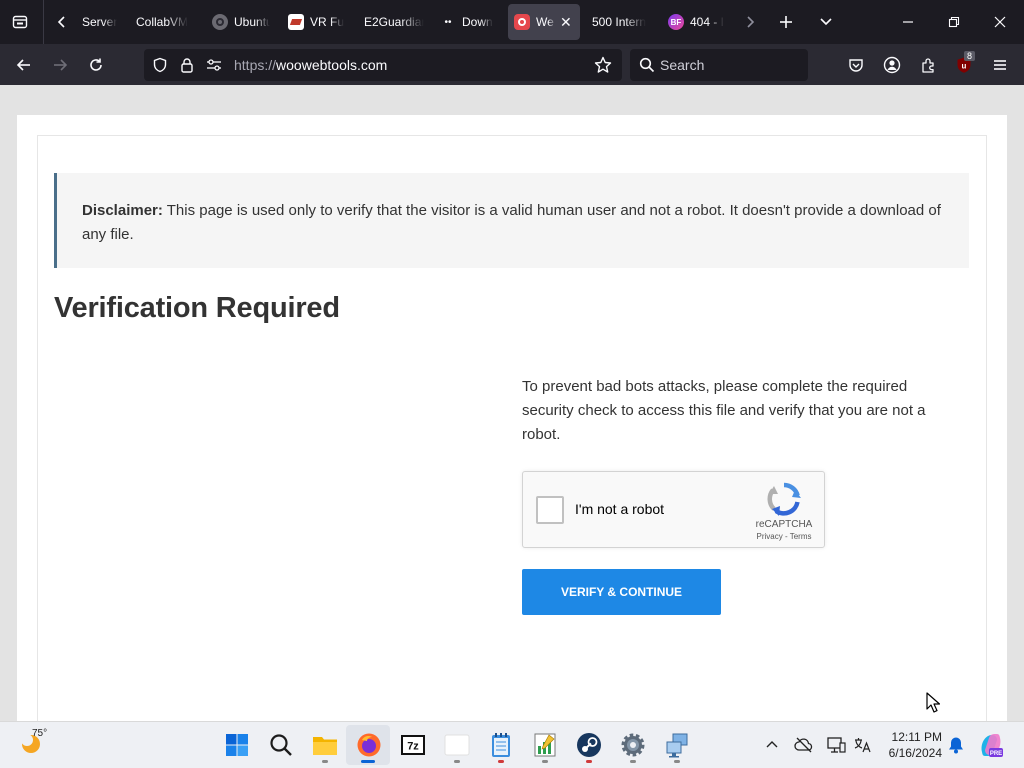 The width and height of the screenshot is (1024, 768). I want to click on extension-badge: 8, so click(970, 56).